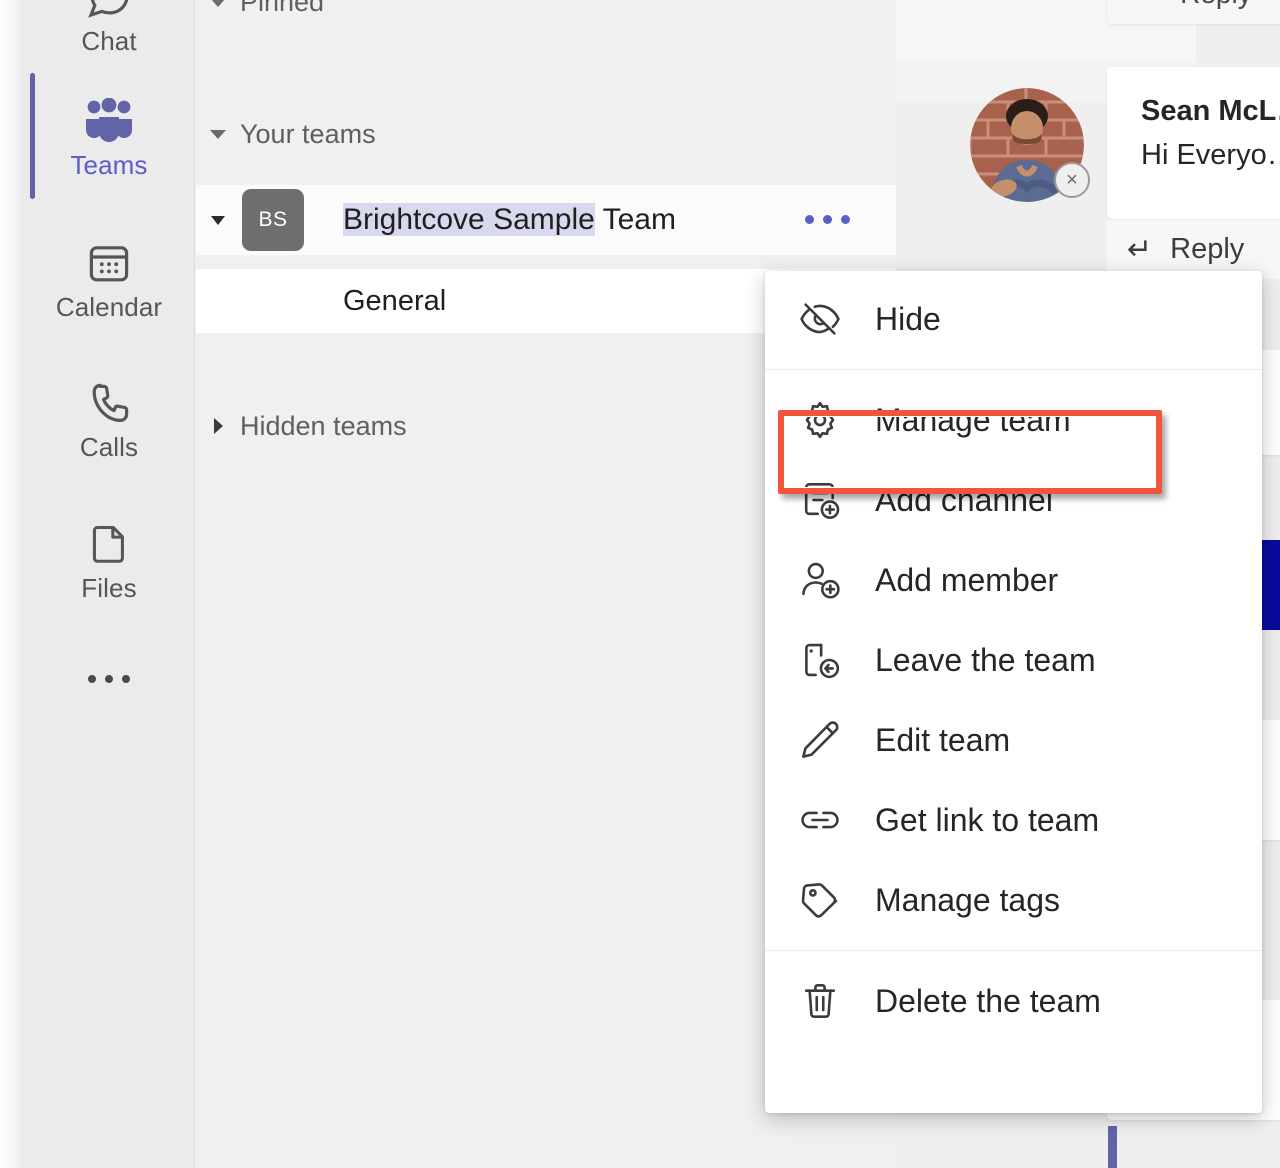 The image size is (1280, 1168). Describe the element at coordinates (109, 588) in the screenshot. I see `rail-item-files-label: Files` at that location.